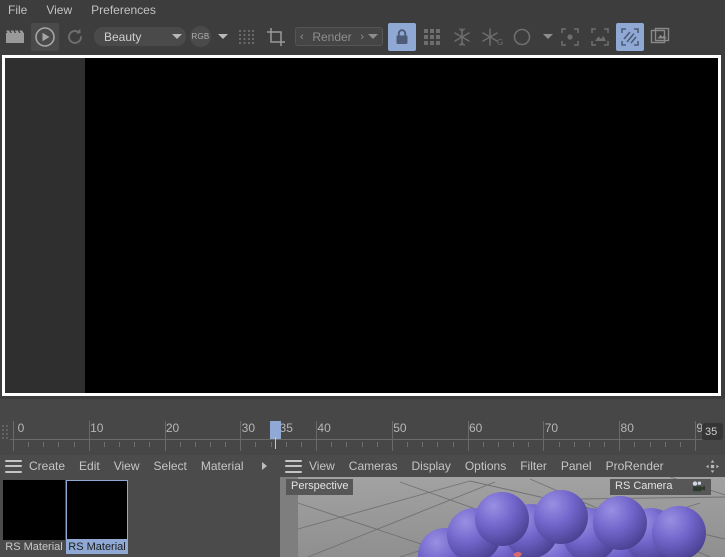 The image size is (725, 557). I want to click on render-history-select: ‹ Render ›, so click(339, 36).